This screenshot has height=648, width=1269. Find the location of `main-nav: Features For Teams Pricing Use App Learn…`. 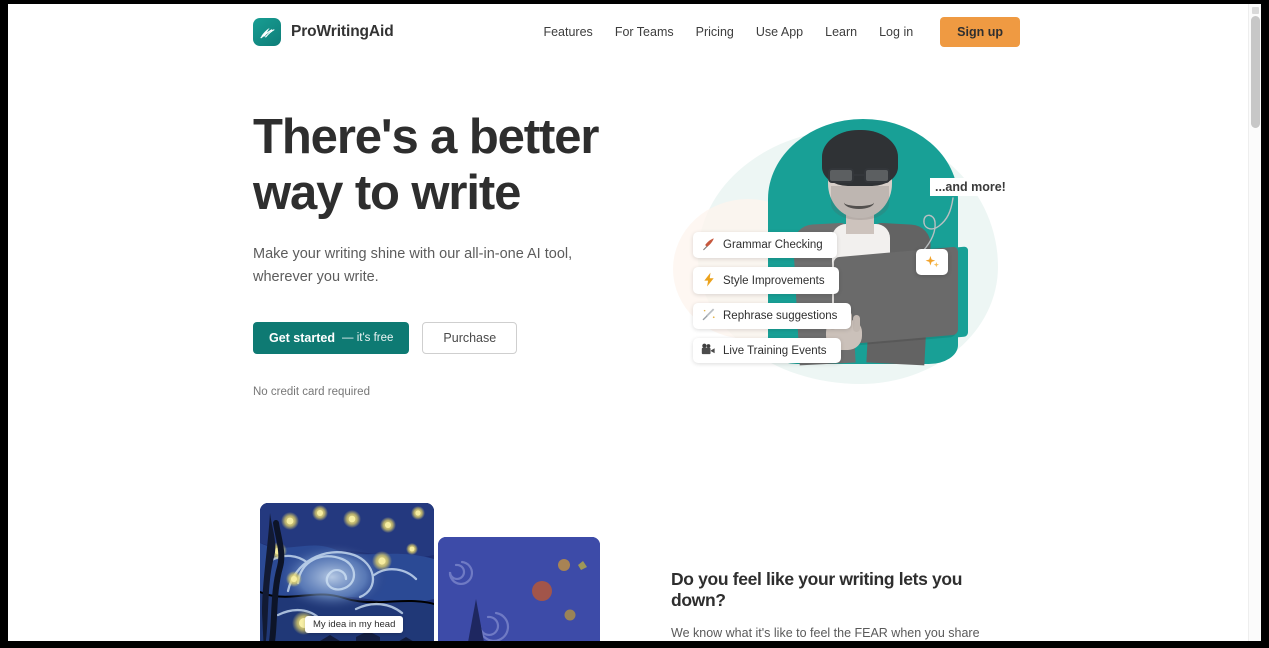

main-nav: Features For Teams Pricing Use App Learn… is located at coordinates (776, 32).